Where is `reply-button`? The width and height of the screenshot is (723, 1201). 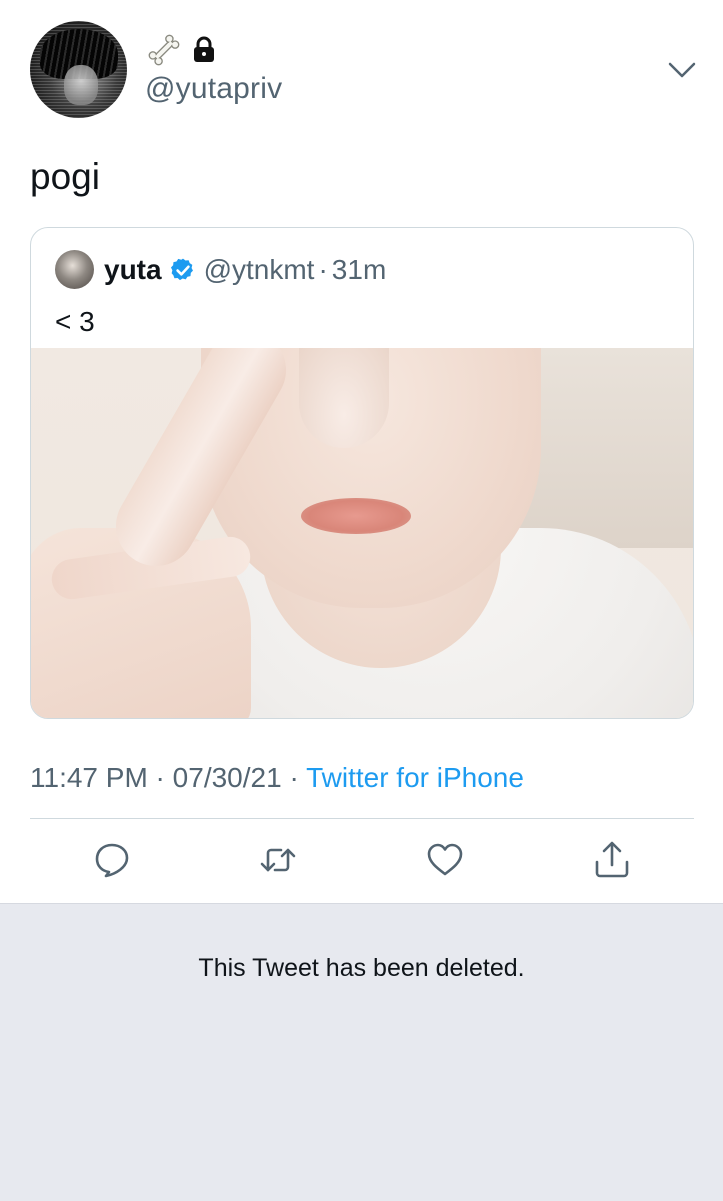 reply-button is located at coordinates (112, 860).